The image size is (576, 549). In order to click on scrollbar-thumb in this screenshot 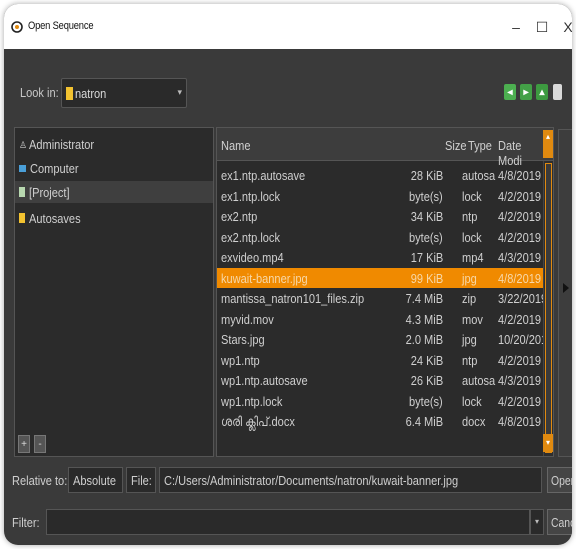, I will do `click(548, 308)`.